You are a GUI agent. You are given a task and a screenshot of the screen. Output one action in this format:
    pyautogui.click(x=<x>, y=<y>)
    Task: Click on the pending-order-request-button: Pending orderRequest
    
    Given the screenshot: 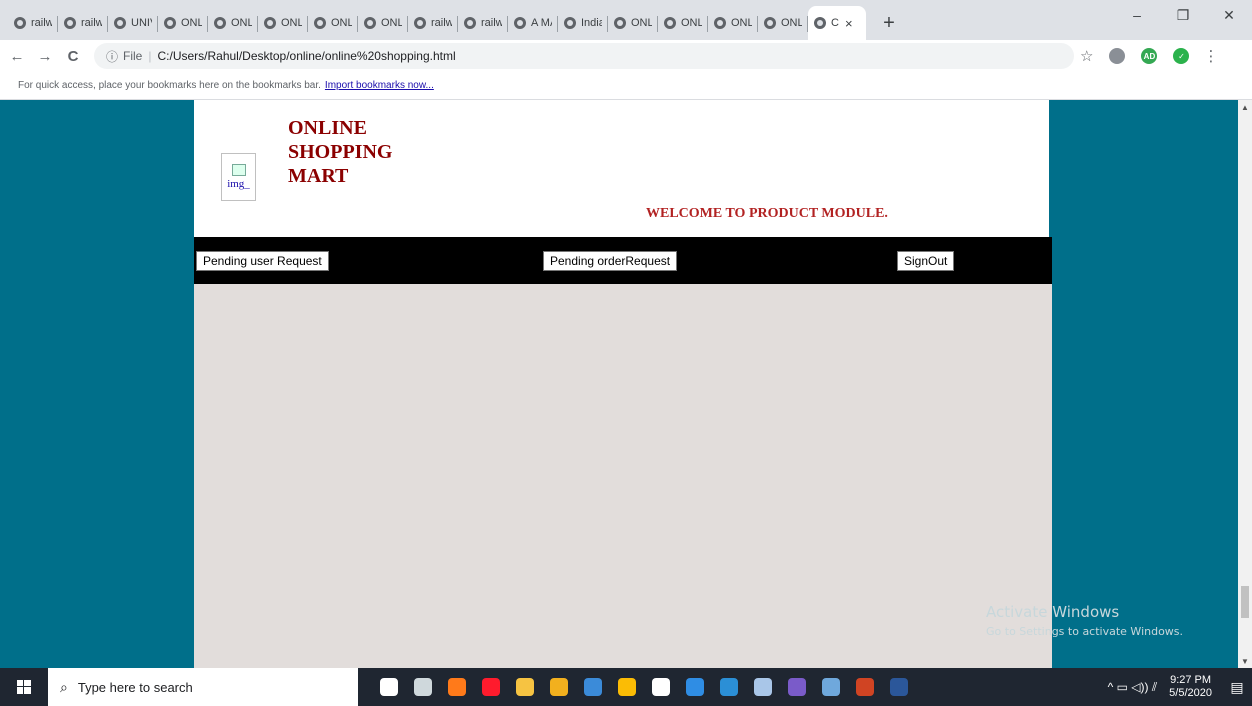 What is the action you would take?
    pyautogui.click(x=610, y=261)
    